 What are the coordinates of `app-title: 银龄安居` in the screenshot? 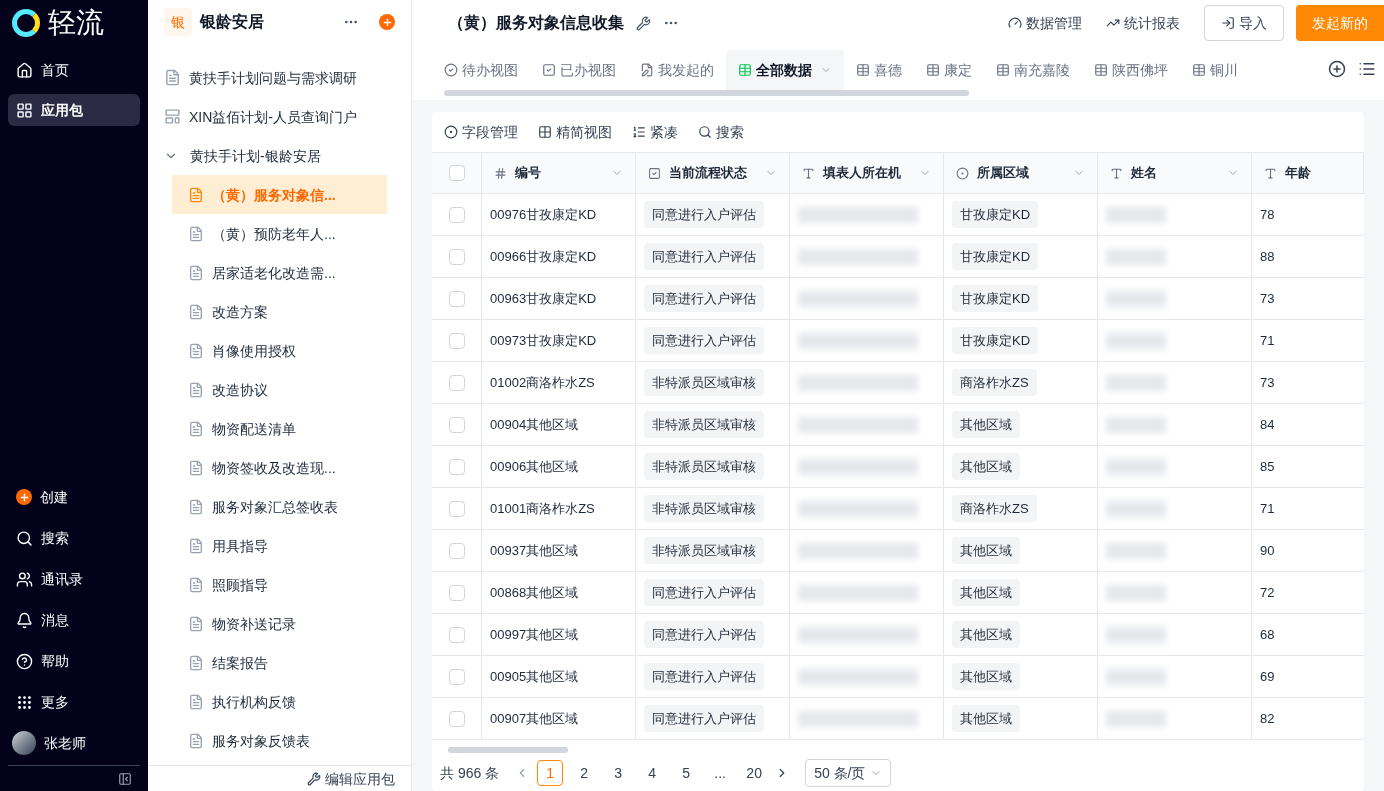 It's located at (232, 22).